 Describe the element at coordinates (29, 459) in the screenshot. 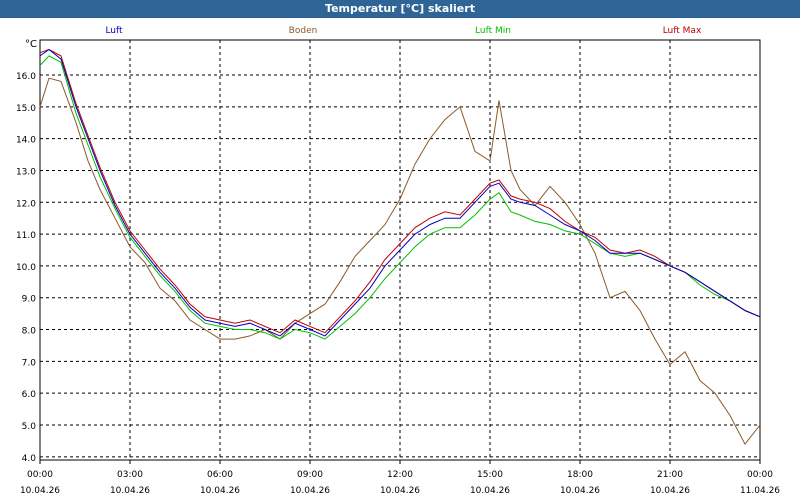

I see `y-tick-label: 4.0` at that location.